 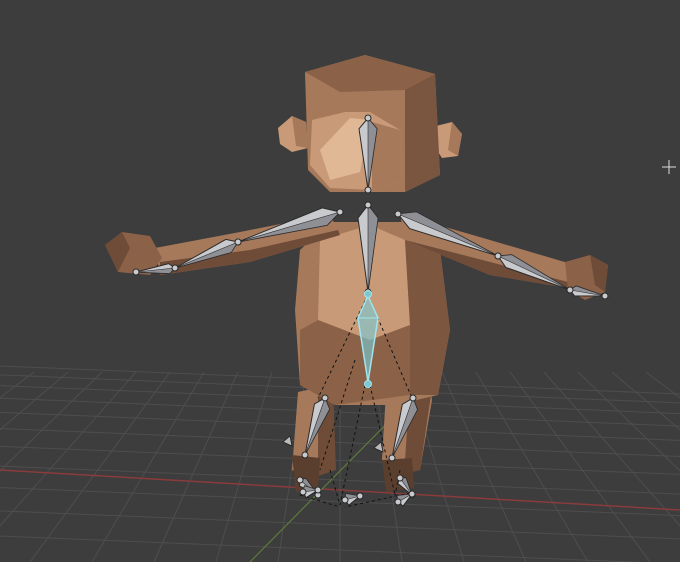 What do you see at coordinates (427, 317) in the screenshot?
I see `torso-right-shade` at bounding box center [427, 317].